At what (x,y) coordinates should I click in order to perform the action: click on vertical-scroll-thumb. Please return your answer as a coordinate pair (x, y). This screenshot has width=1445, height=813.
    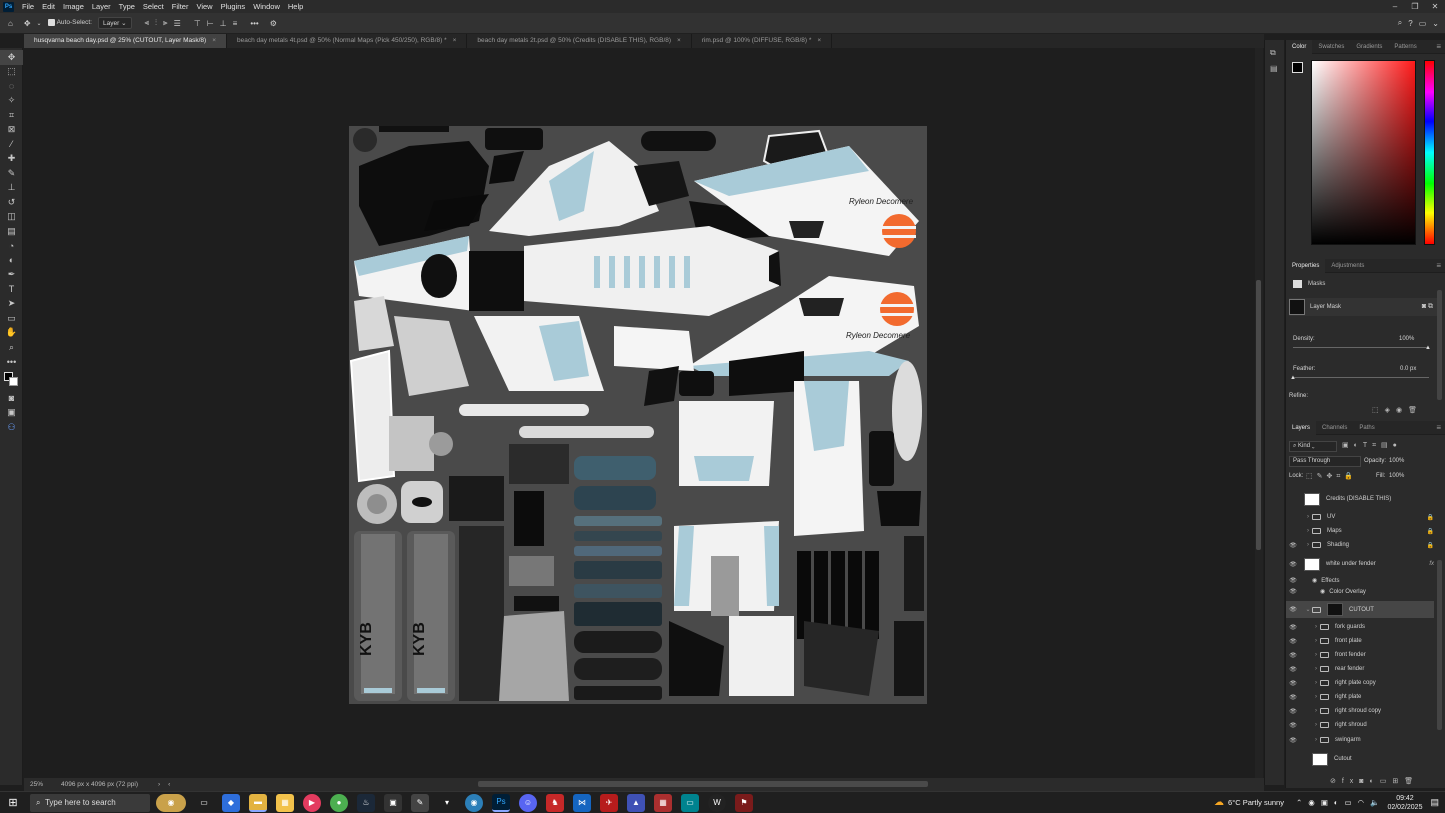
    Looking at the image, I should click on (1258, 415).